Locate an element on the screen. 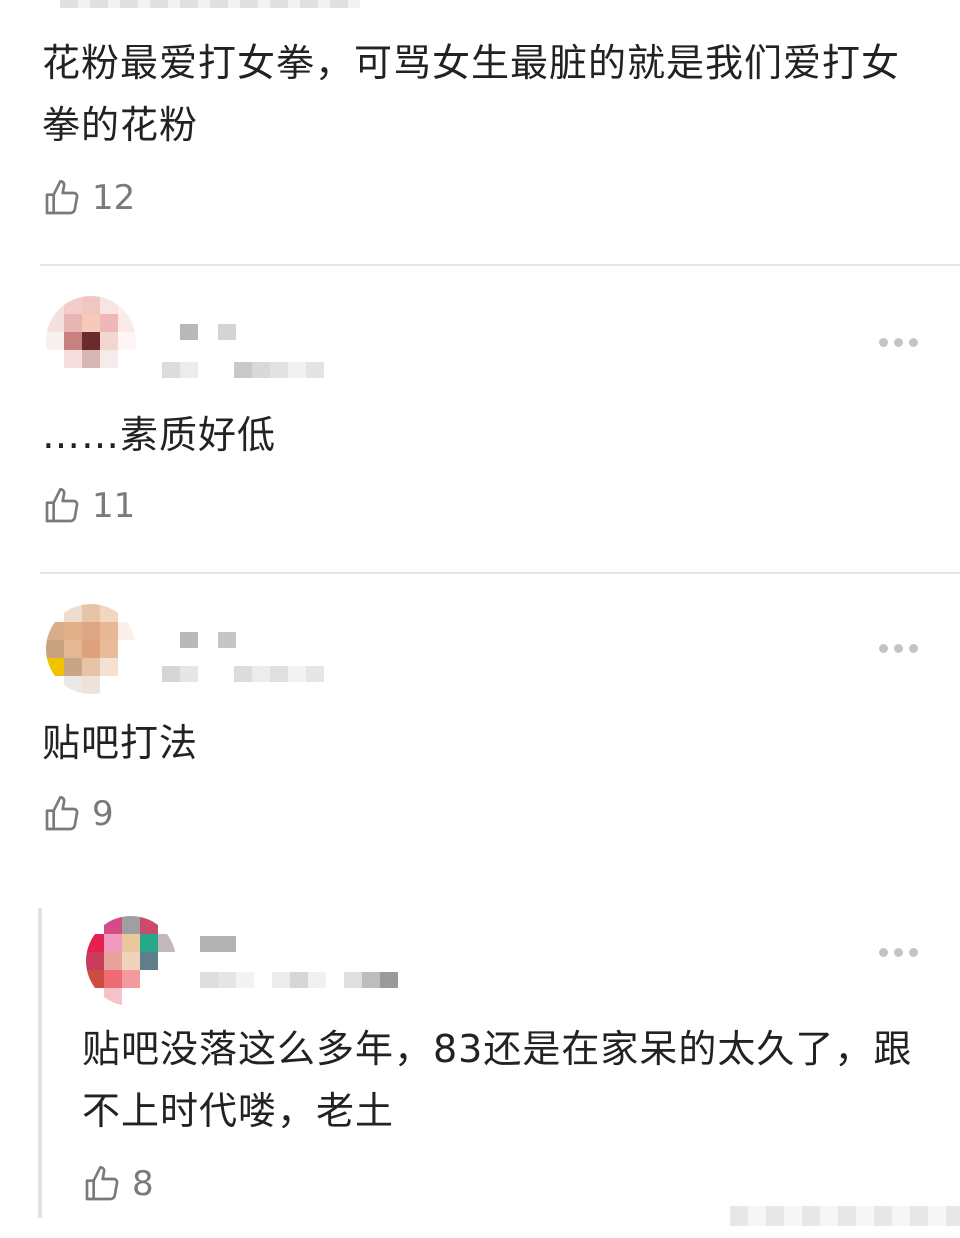 This screenshot has height=1238, width=960. comment-text: 贴吧打法 is located at coordinates (120, 743).